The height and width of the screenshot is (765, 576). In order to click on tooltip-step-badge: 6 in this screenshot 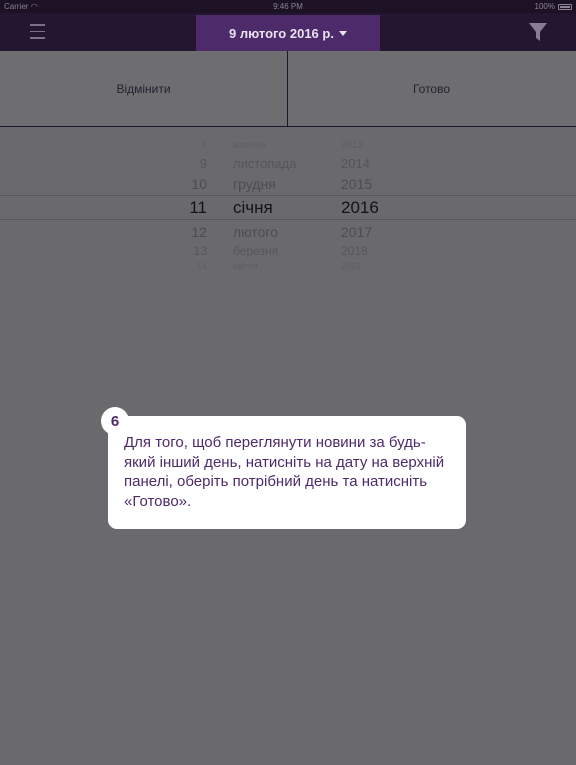, I will do `click(115, 421)`.